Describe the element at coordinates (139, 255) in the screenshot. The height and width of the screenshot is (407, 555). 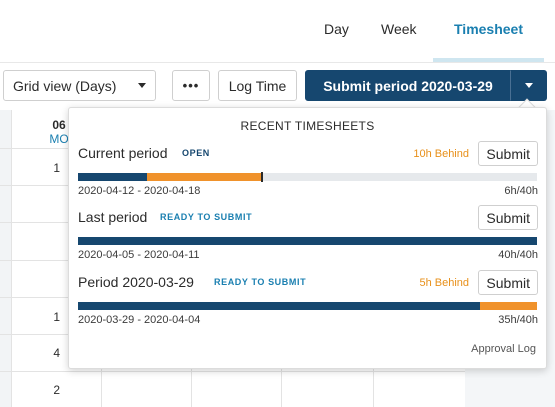
I see `period-range: 2020-04-05 - 2020-04-11` at that location.